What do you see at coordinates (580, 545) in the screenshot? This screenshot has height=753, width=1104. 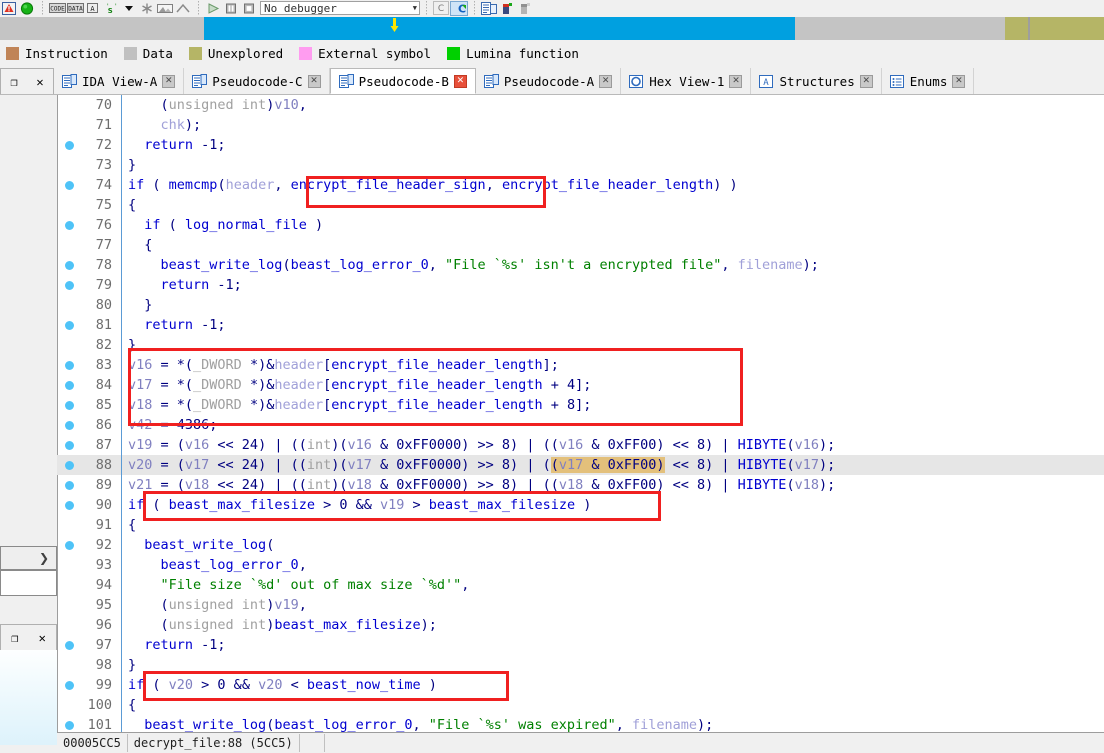 I see `code-line: 92 beast_write_log(` at bounding box center [580, 545].